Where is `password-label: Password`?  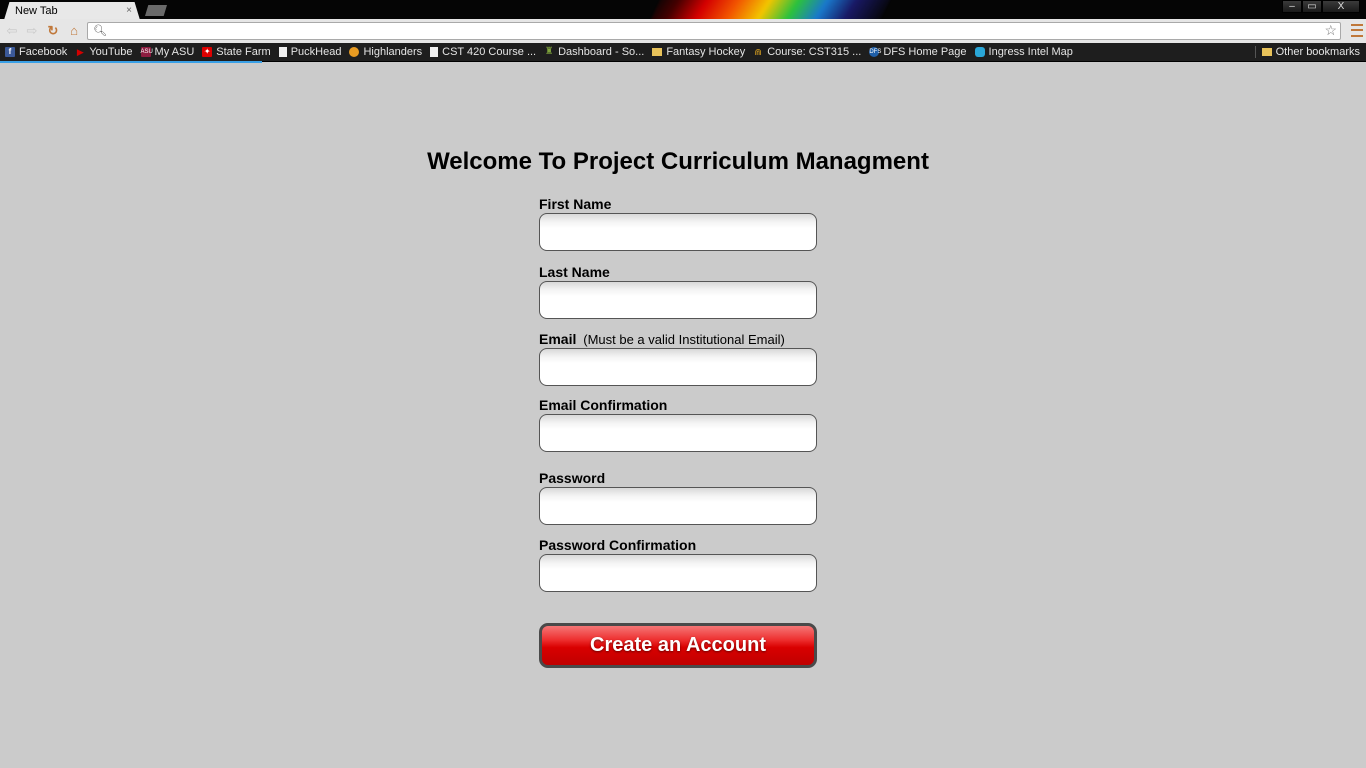
password-label: Password is located at coordinates (572, 478).